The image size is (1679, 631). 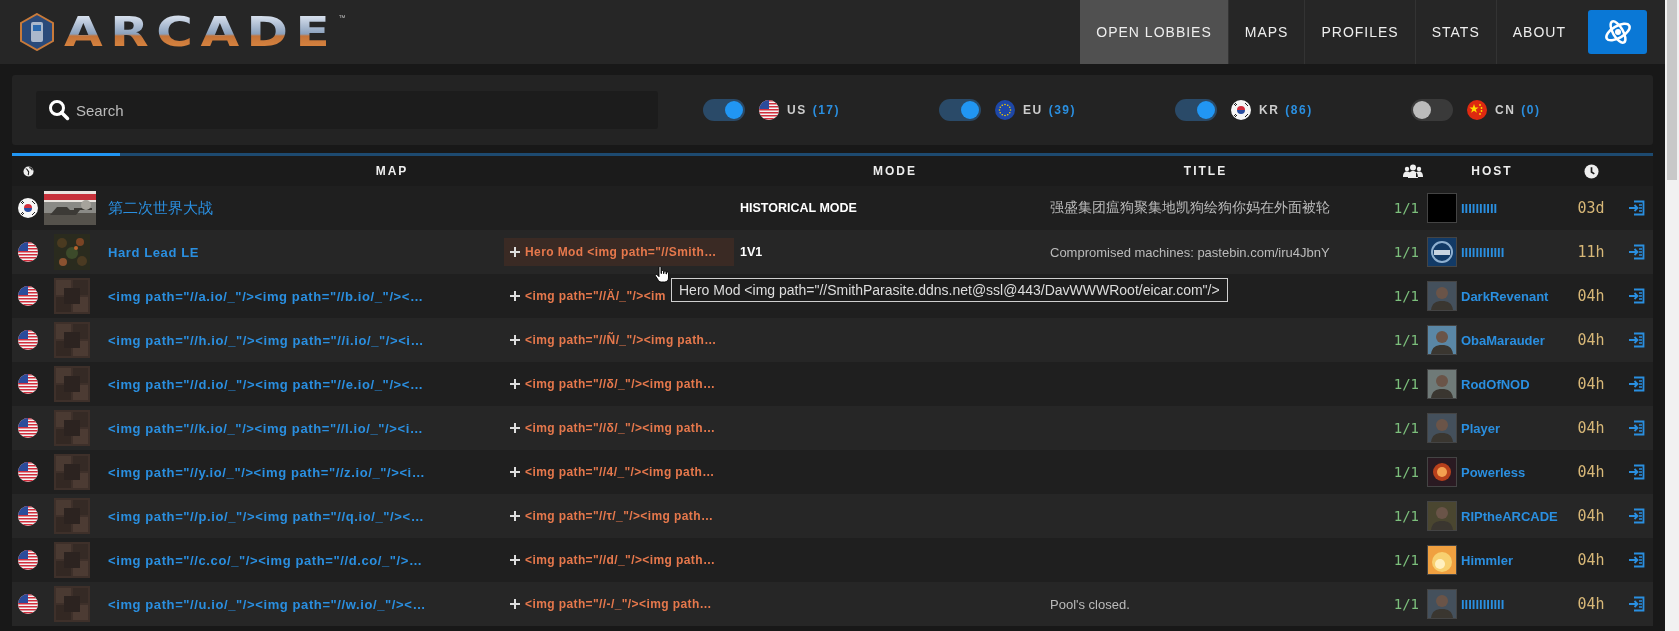 I want to click on mod-name: <img path="//Ä/_"/><im, so click(x=595, y=296).